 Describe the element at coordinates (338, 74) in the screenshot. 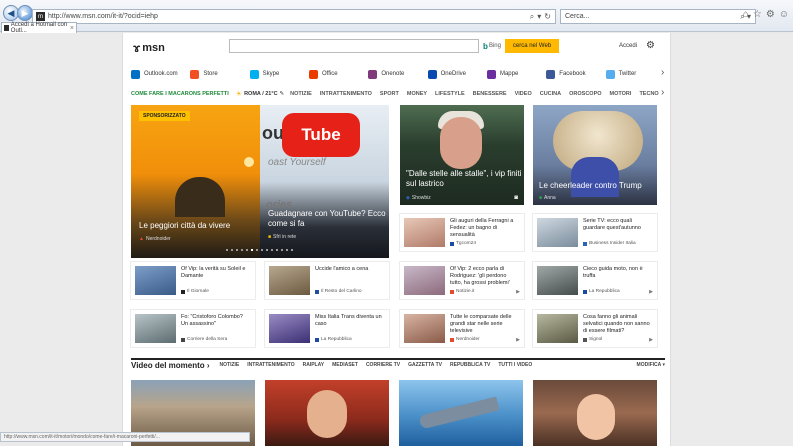

I see `app-link: Office` at that location.